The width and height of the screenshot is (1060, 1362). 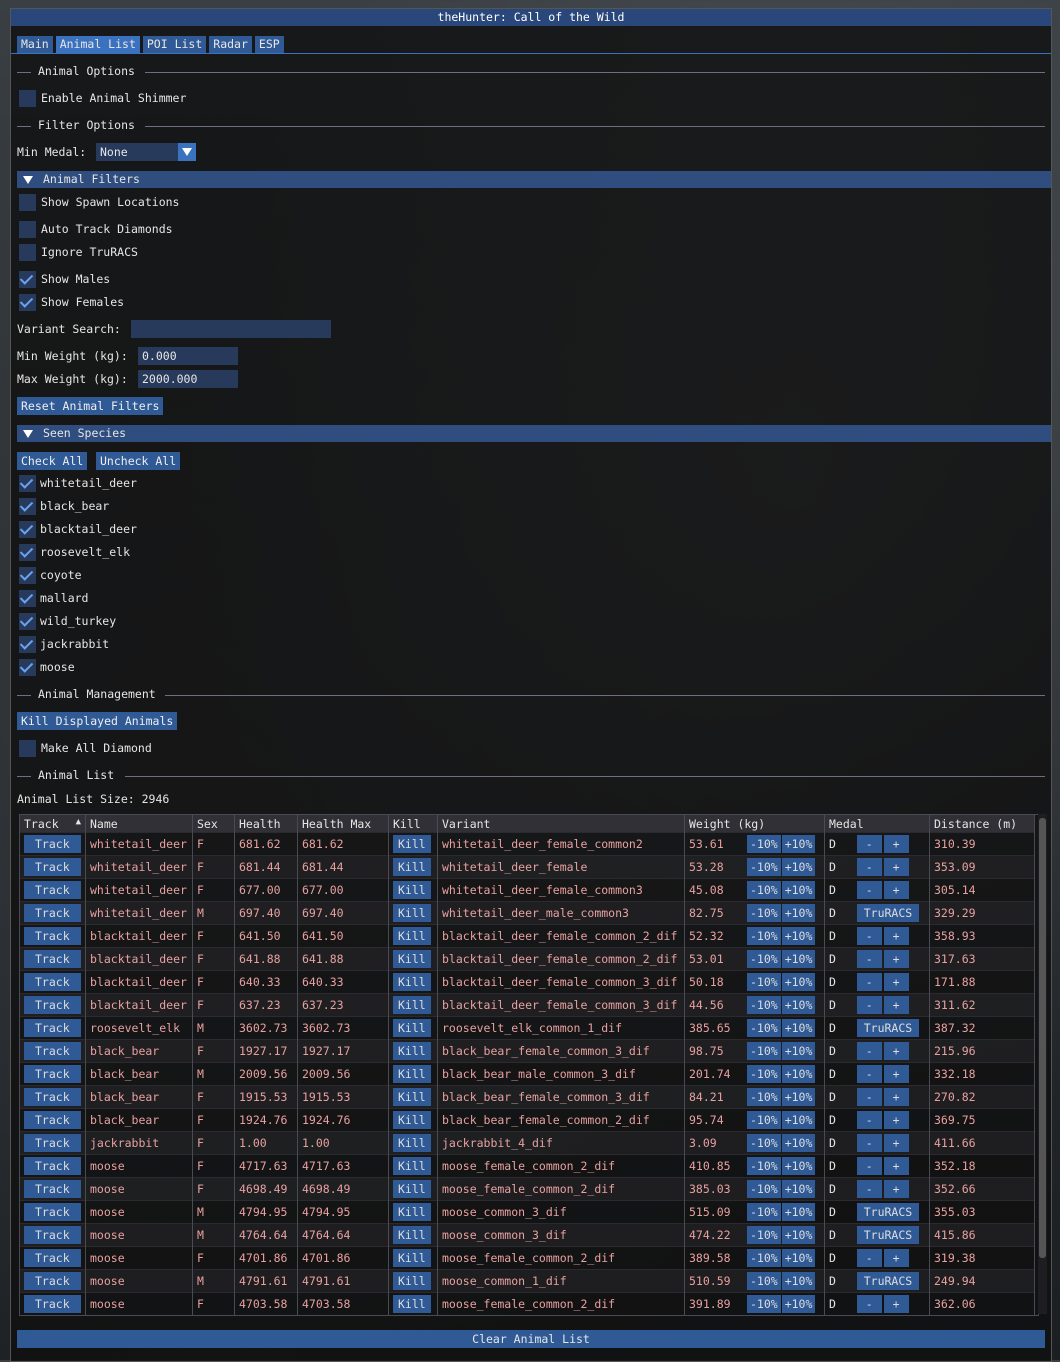 I want to click on tab-main: Main, so click(x=35, y=44).